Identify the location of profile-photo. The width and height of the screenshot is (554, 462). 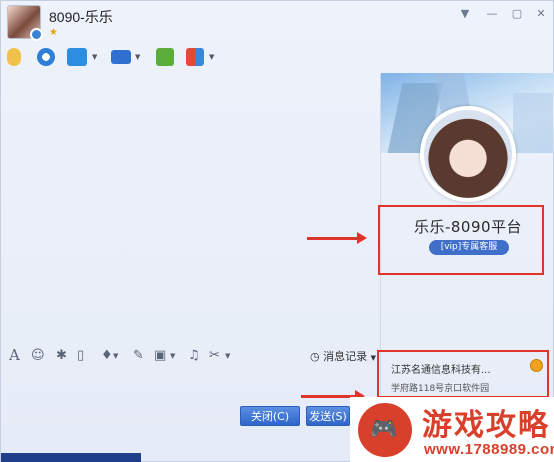
(468, 154).